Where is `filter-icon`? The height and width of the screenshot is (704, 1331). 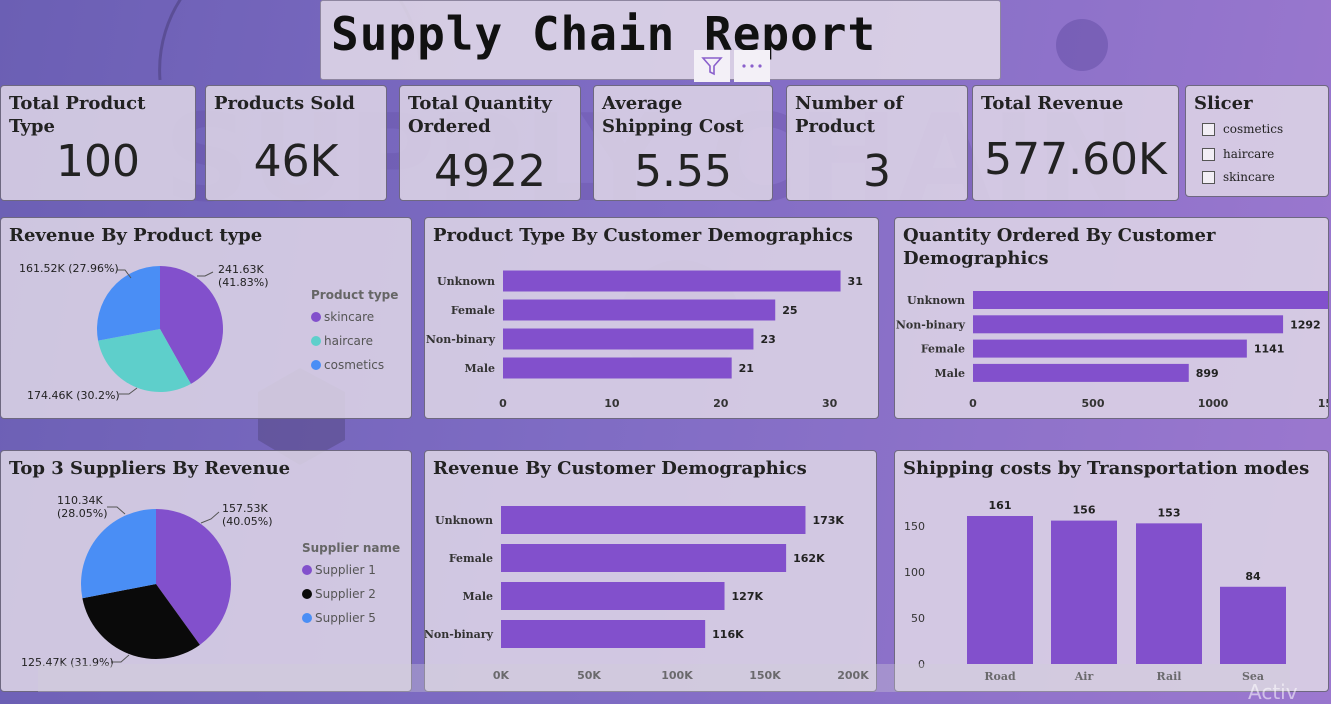 filter-icon is located at coordinates (712, 66).